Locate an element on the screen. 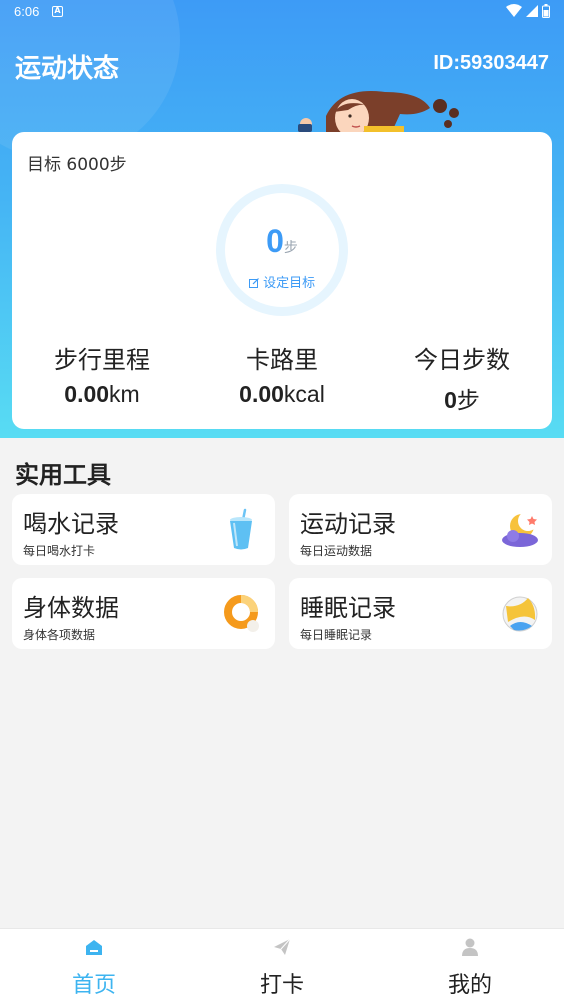  stat-calories-unit: kcal is located at coordinates (304, 394).